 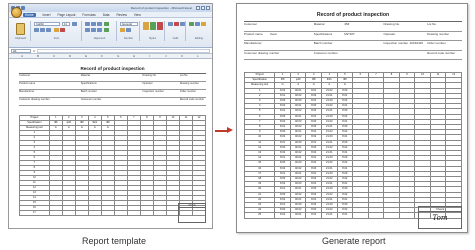 What do you see at coordinates (48, 30) in the screenshot?
I see `underline-icon` at bounding box center [48, 30].